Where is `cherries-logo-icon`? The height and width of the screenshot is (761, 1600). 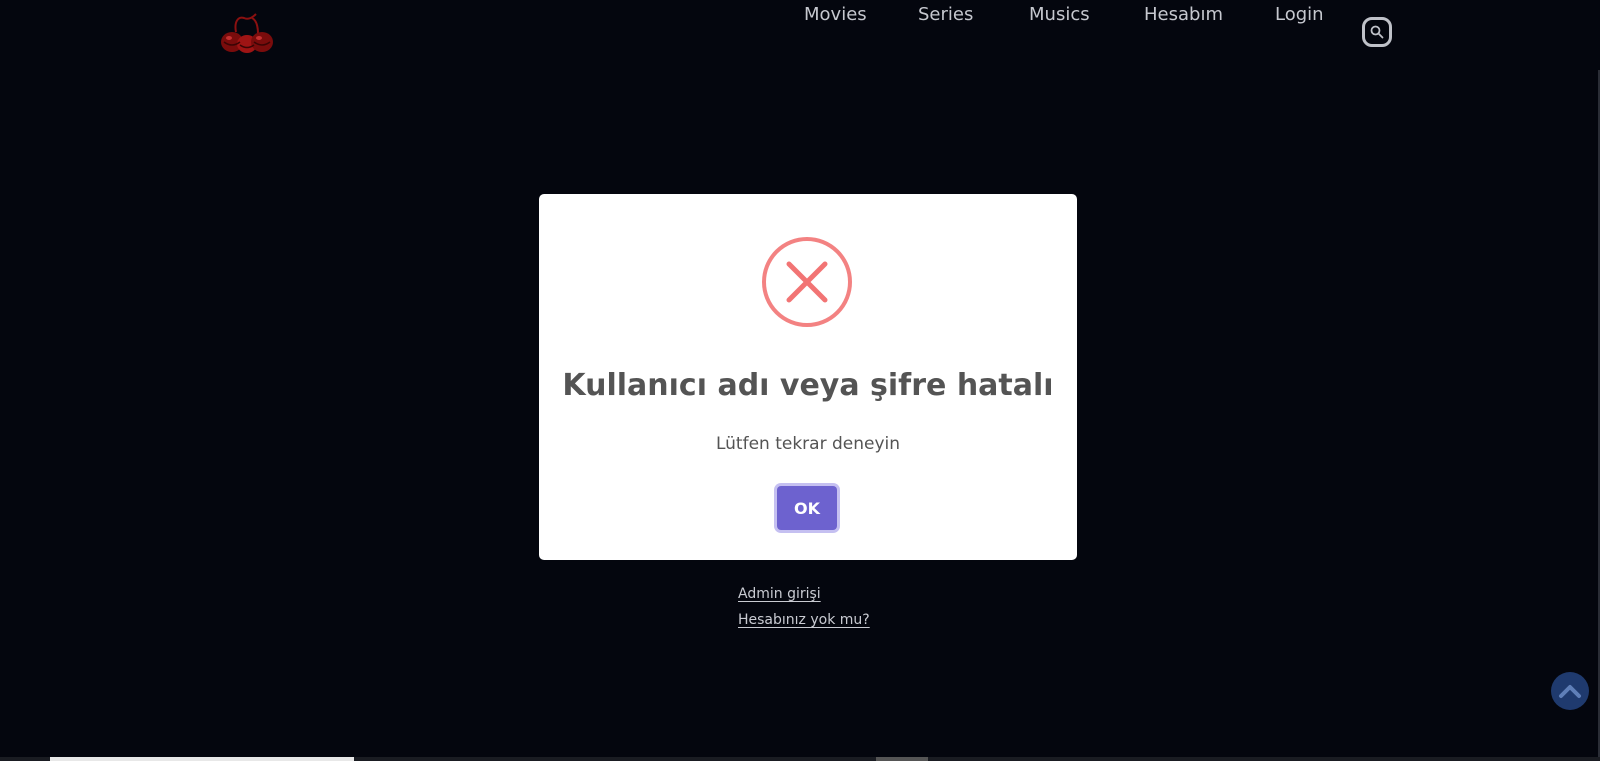
cherries-logo-icon is located at coordinates (247, 33).